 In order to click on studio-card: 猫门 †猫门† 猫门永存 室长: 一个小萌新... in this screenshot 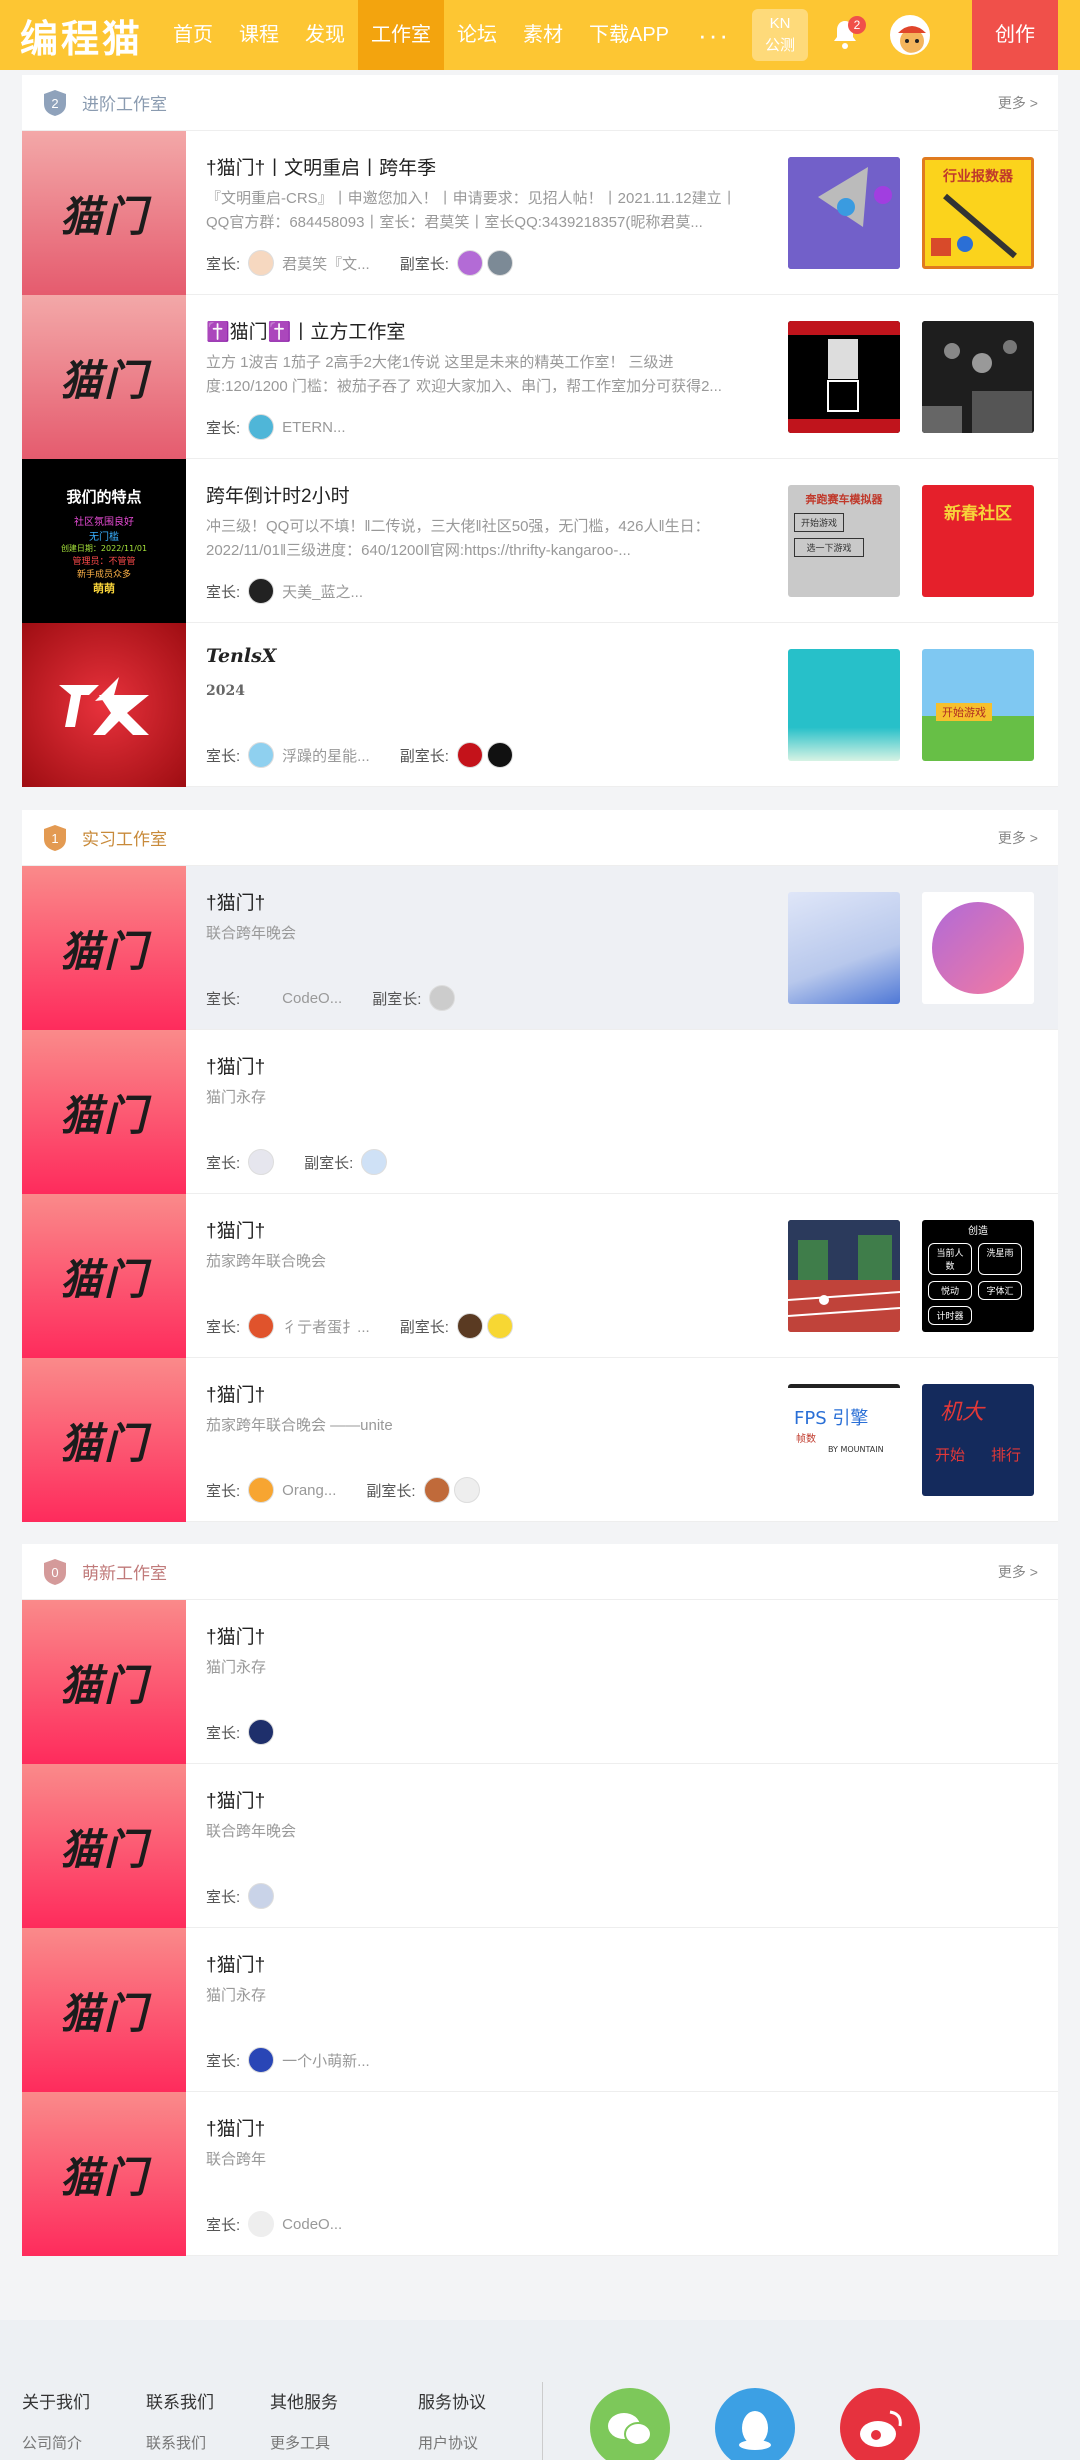, I will do `click(540, 2010)`.